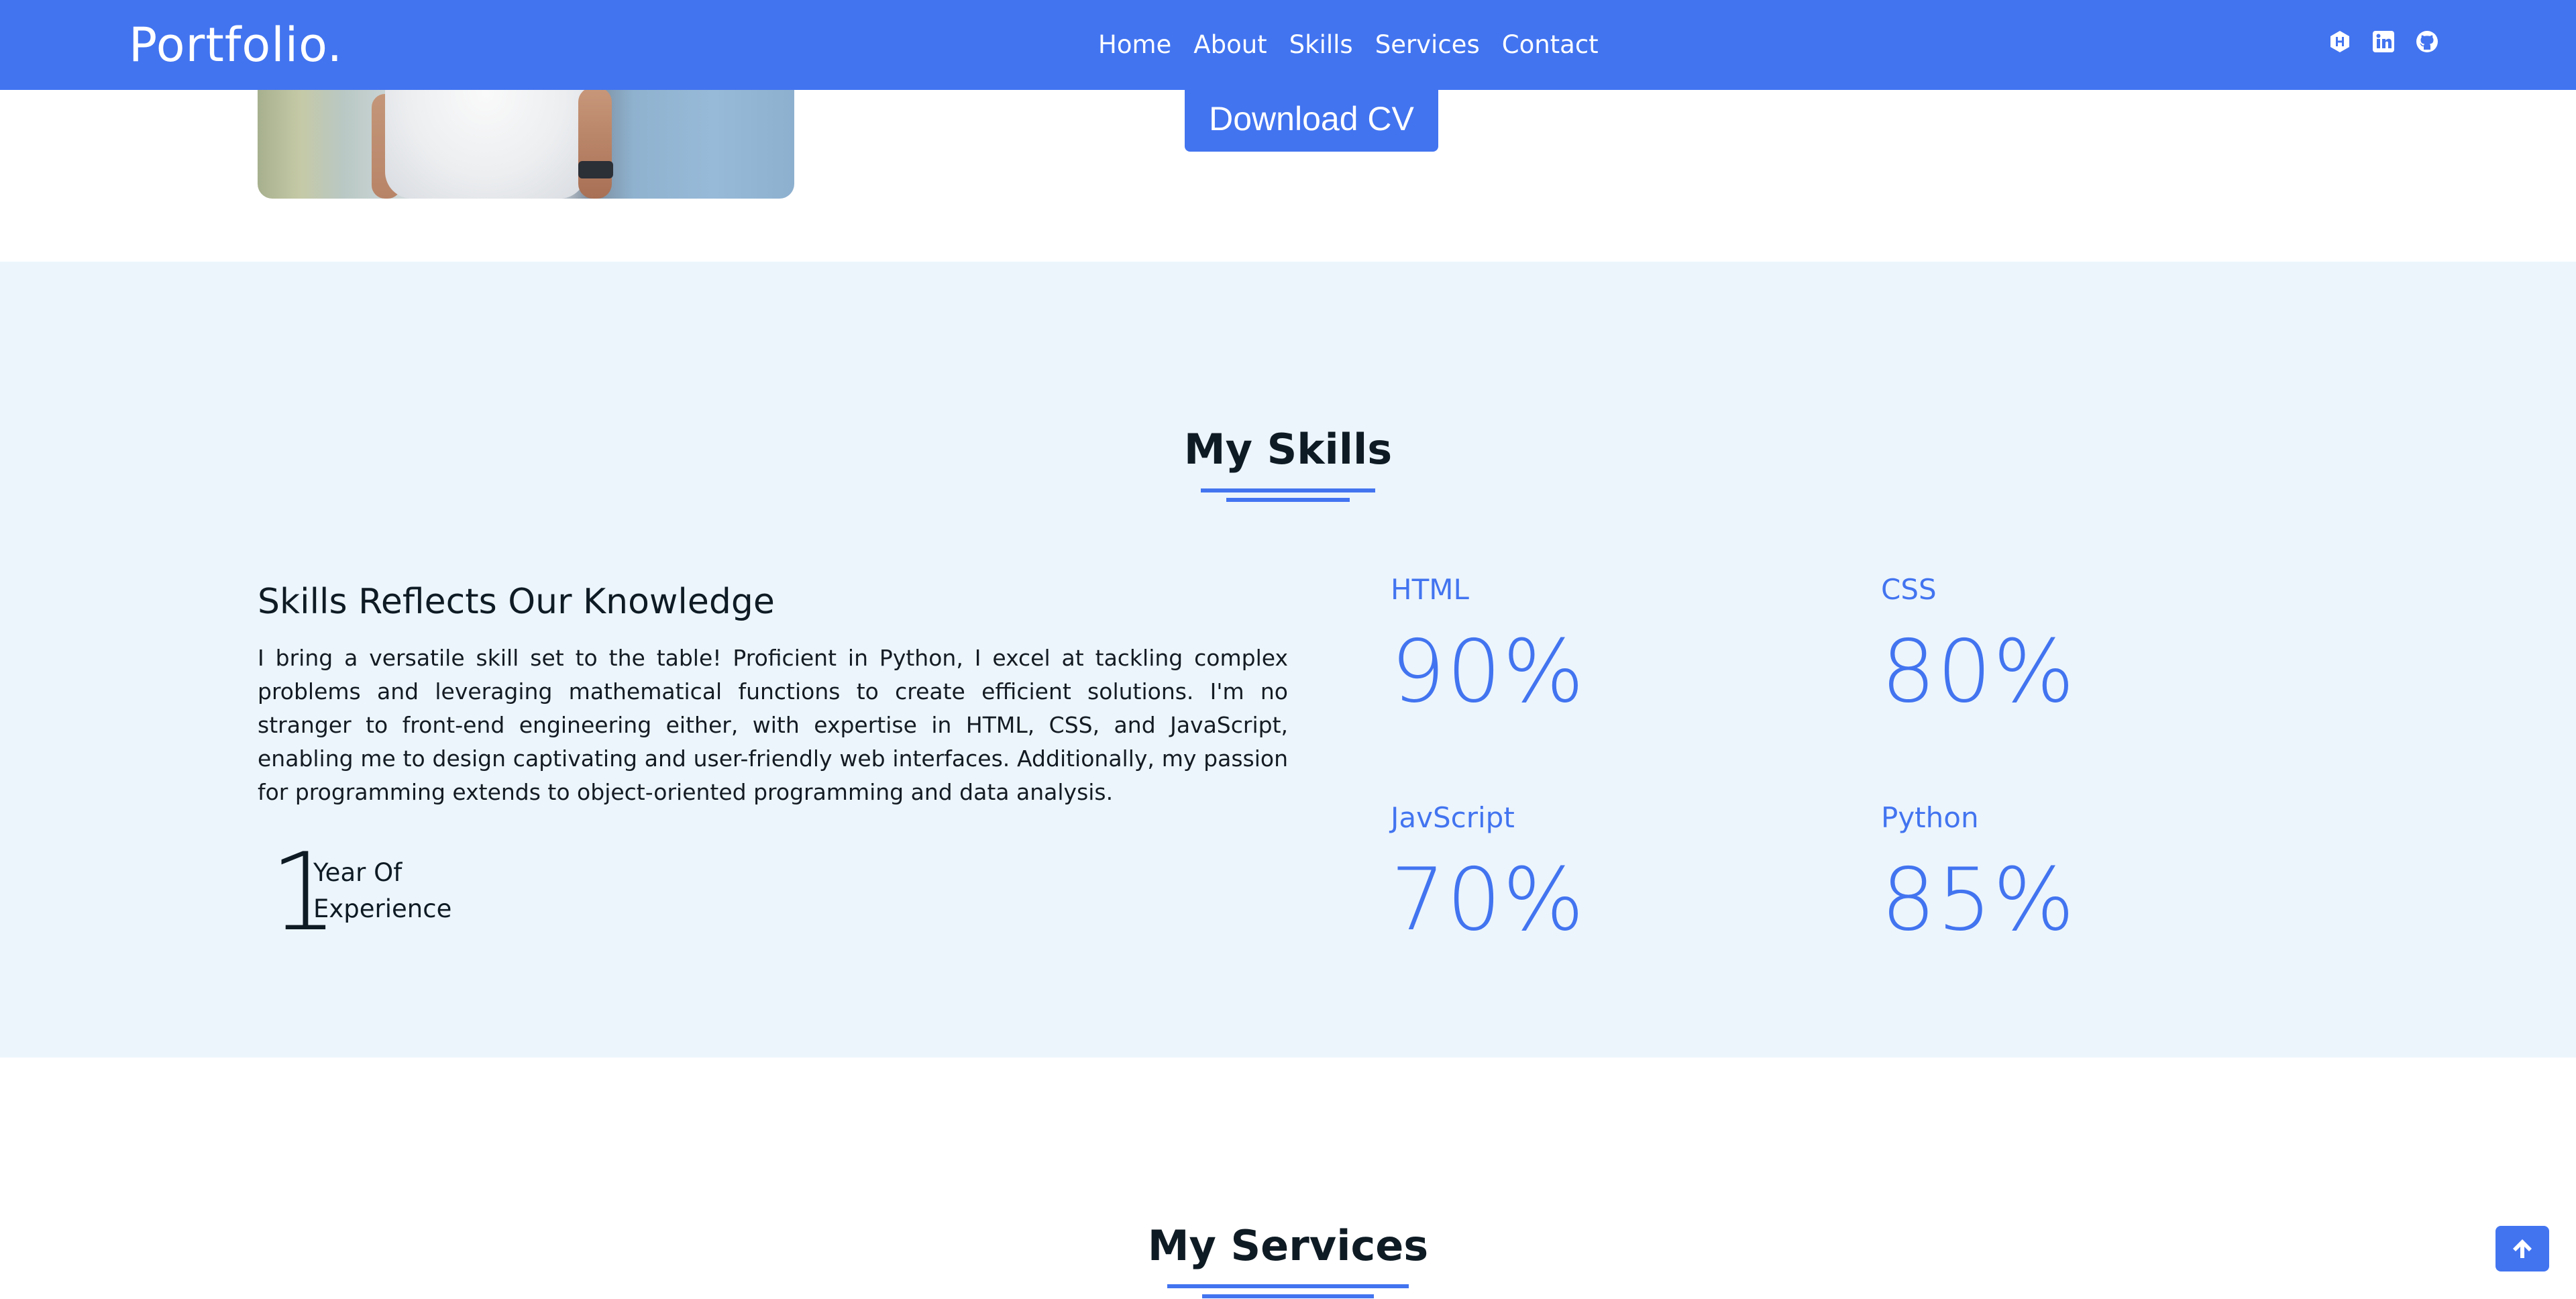 This screenshot has height=1299, width=2576. What do you see at coordinates (1288, 450) in the screenshot?
I see `skills-title: My Skills` at bounding box center [1288, 450].